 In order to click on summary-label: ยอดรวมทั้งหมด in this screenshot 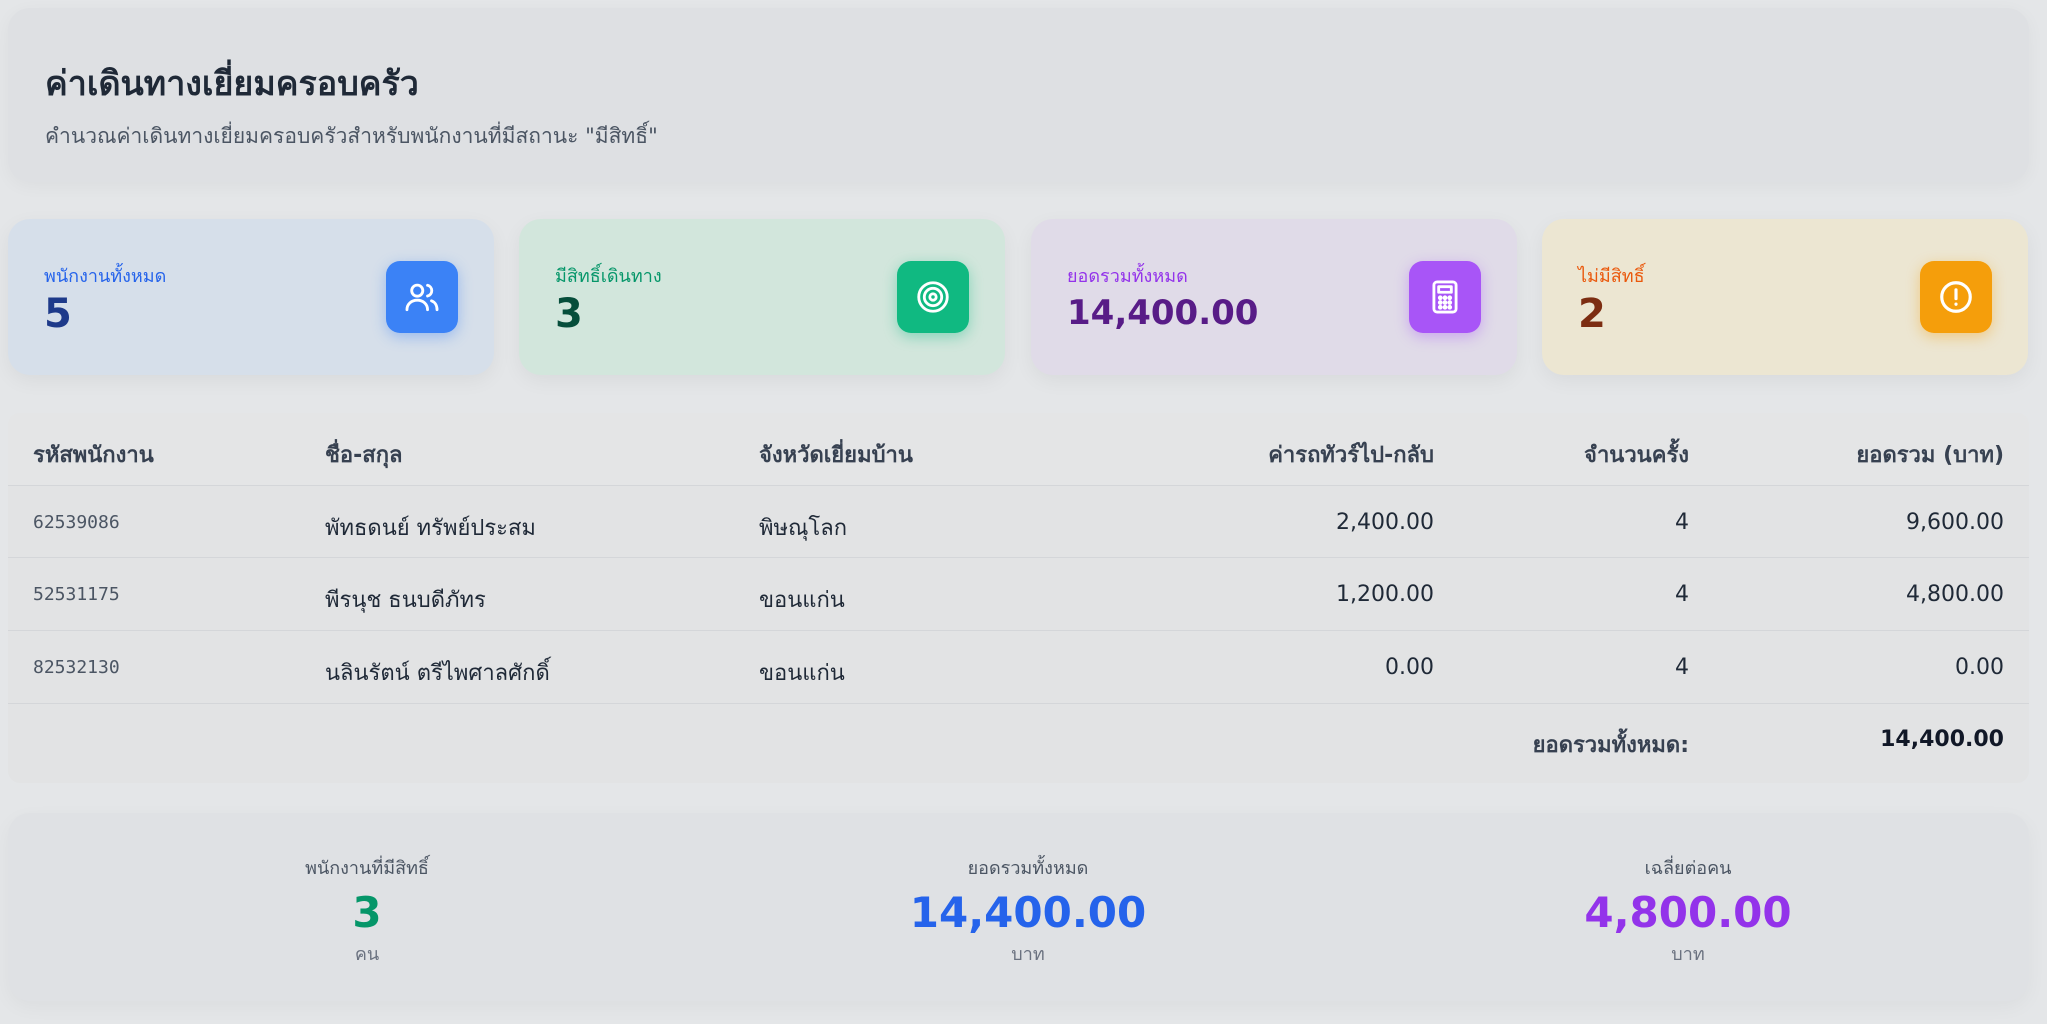, I will do `click(1028, 868)`.